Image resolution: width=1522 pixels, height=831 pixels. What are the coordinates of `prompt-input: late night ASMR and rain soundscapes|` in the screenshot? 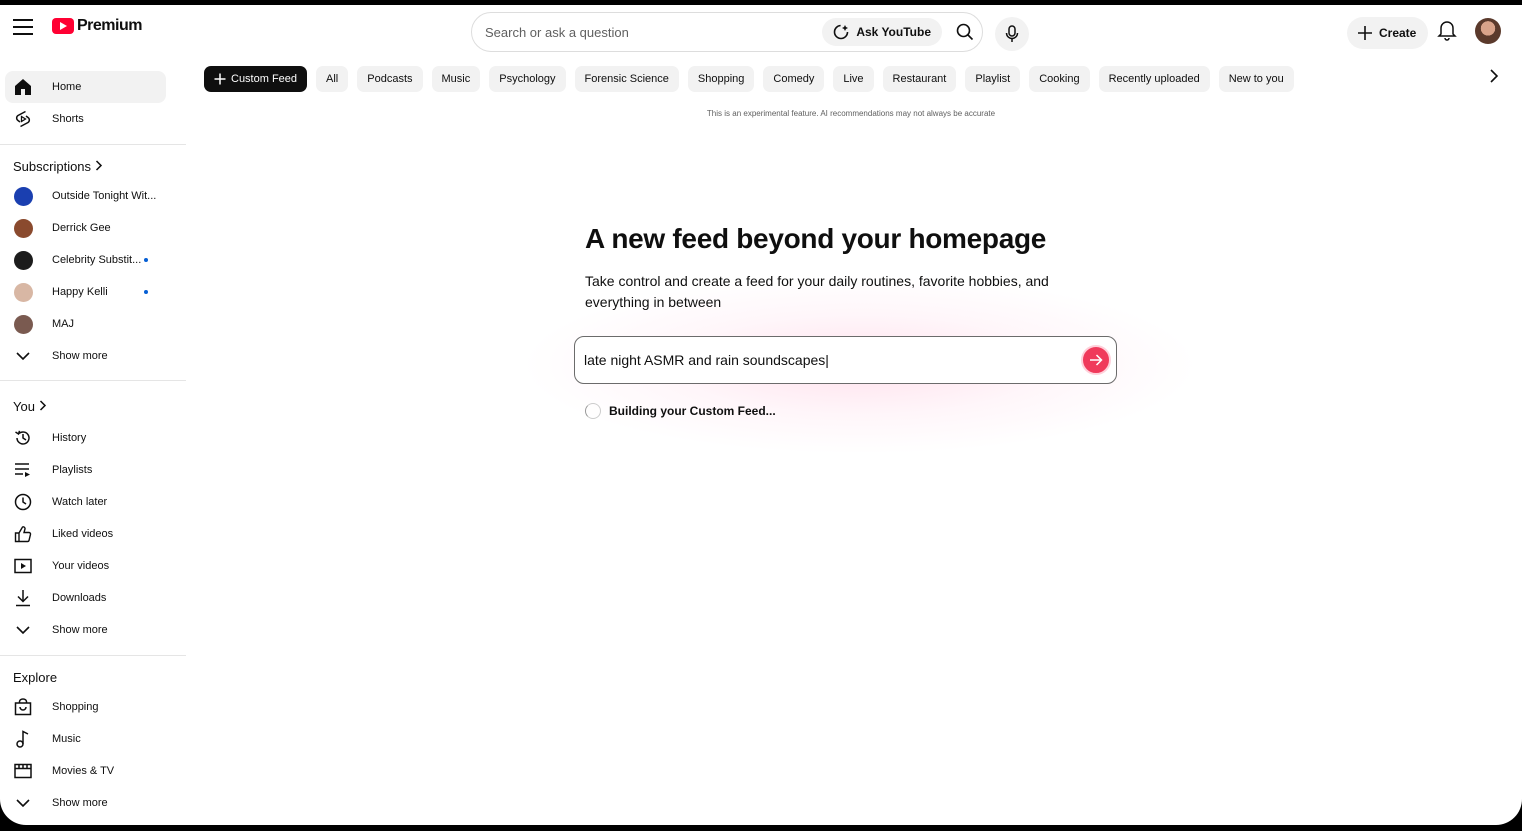 It's located at (828, 360).